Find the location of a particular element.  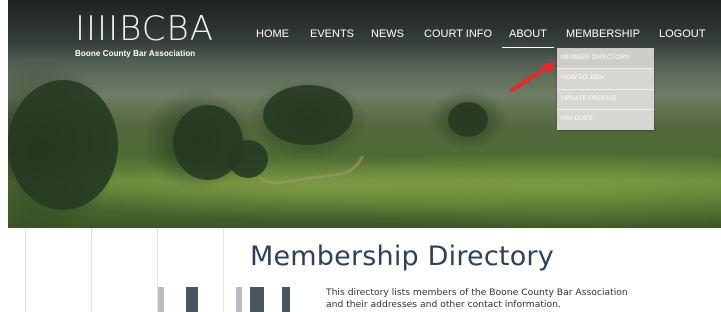

nav-court-info: COURT INFO is located at coordinates (458, 34).